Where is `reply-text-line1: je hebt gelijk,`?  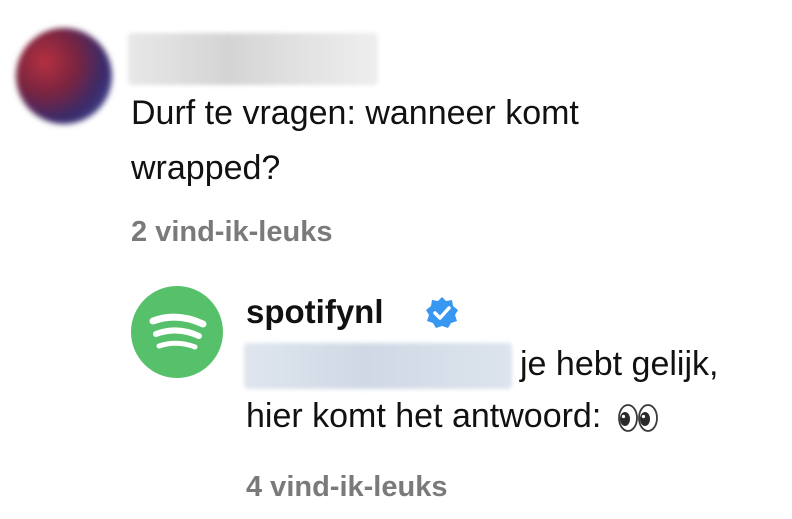 reply-text-line1: je hebt gelijk, is located at coordinates (619, 364).